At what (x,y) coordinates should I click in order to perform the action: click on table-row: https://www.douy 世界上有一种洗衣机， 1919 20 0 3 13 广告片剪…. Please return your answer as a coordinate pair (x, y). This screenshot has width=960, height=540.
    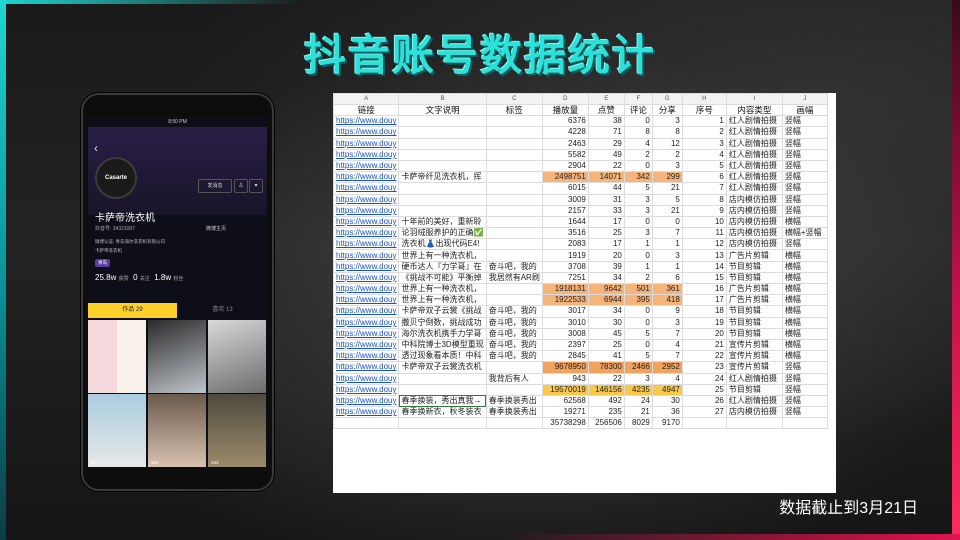
    Looking at the image, I should click on (580, 255).